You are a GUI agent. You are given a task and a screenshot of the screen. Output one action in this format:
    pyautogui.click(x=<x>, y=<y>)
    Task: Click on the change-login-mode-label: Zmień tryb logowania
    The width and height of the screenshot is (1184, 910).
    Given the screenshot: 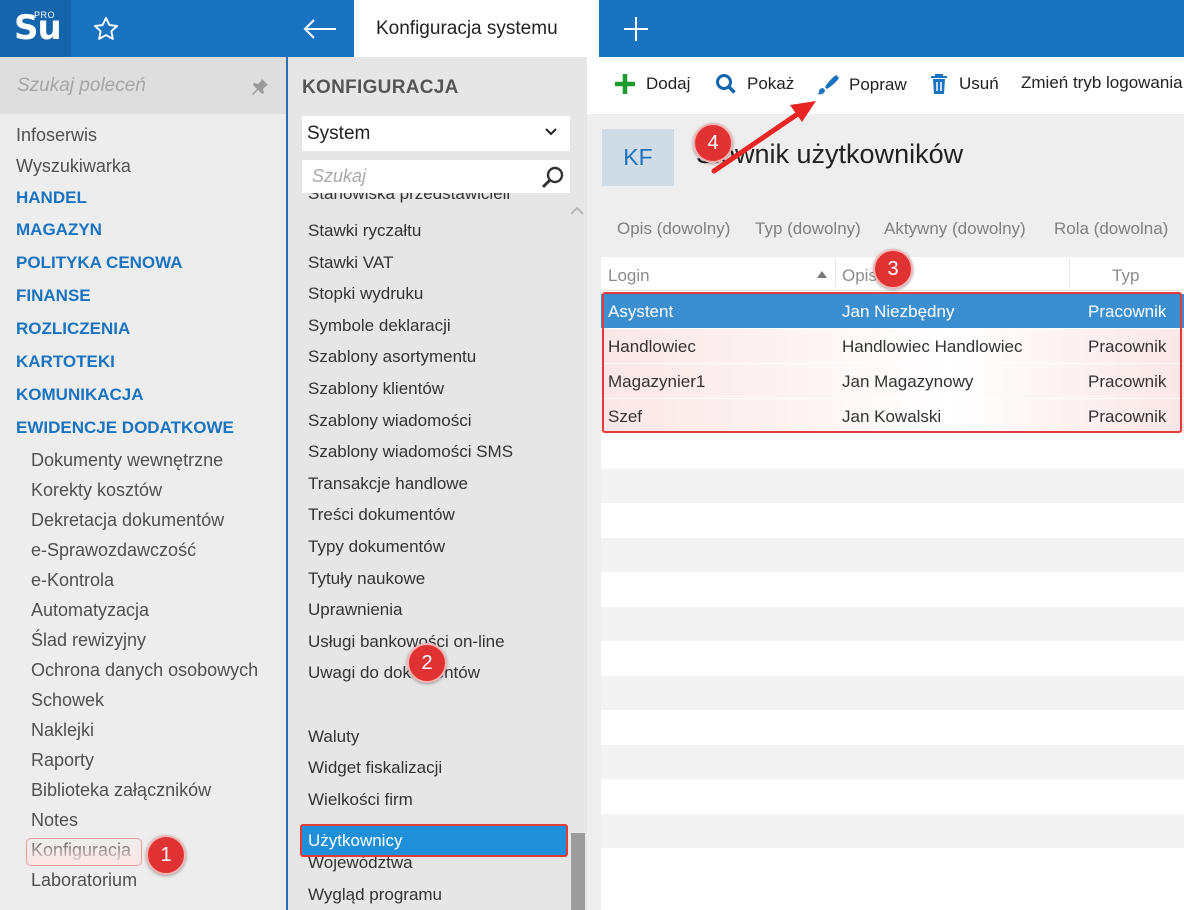 What is the action you would take?
    pyautogui.click(x=1102, y=82)
    